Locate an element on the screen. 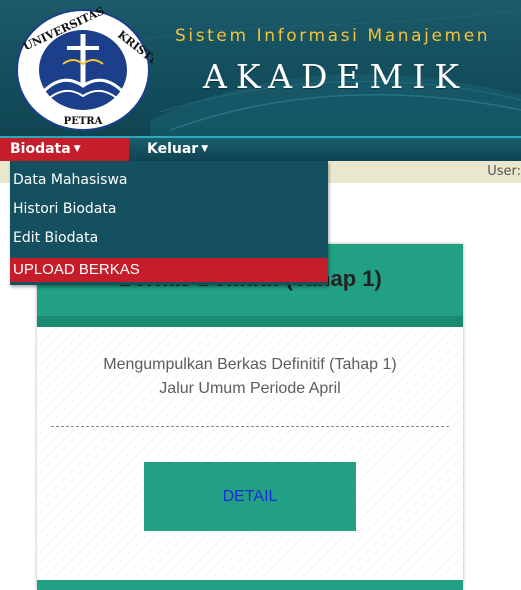  card-divider is located at coordinates (250, 426).